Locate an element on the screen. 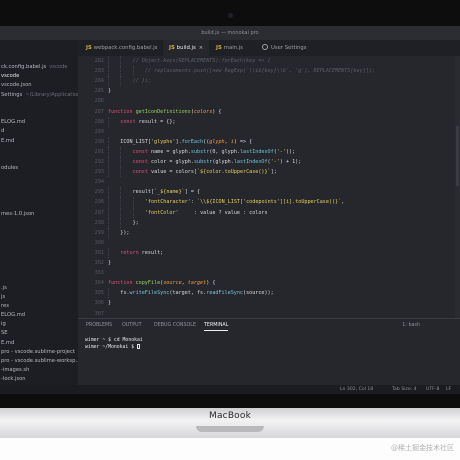 The image size is (460, 460). sidebar-item: js is located at coordinates (39, 297).